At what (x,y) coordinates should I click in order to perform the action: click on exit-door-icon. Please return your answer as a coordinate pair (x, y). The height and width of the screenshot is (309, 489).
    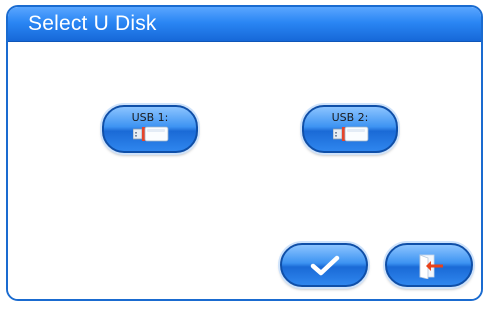
    Looking at the image, I should click on (431, 266).